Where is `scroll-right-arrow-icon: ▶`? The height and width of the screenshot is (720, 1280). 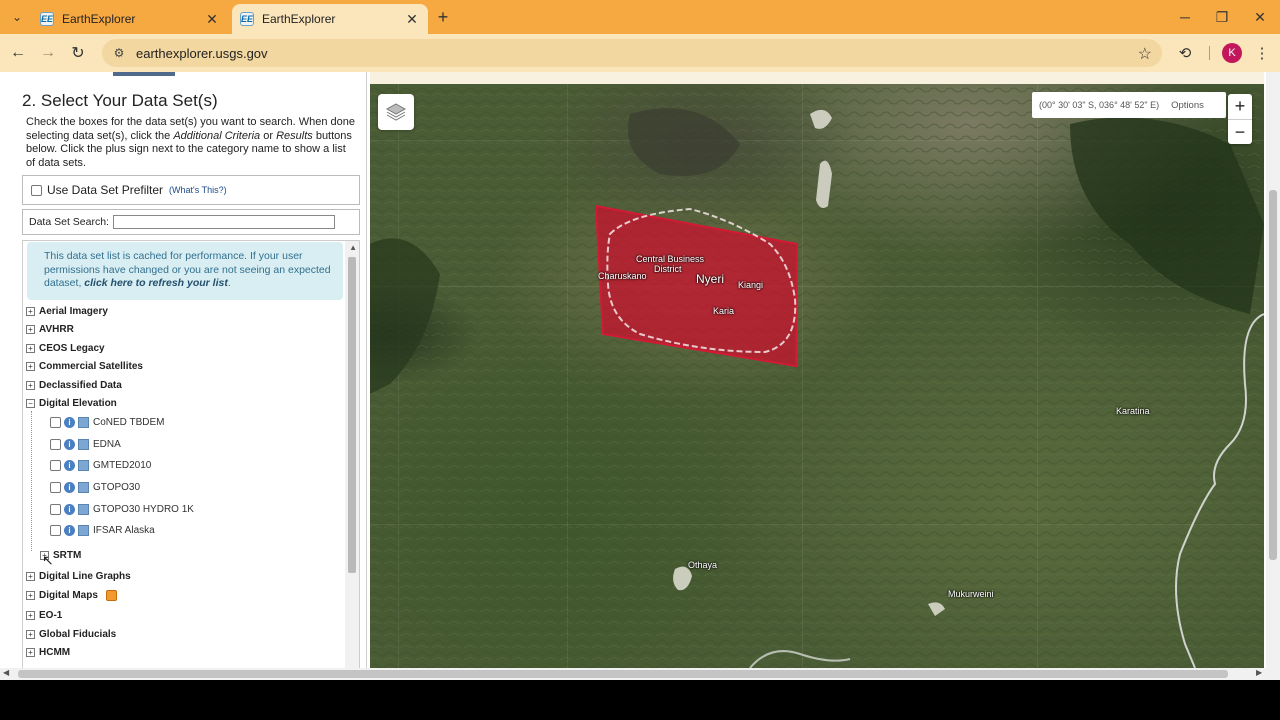 scroll-right-arrow-icon: ▶ is located at coordinates (1259, 672).